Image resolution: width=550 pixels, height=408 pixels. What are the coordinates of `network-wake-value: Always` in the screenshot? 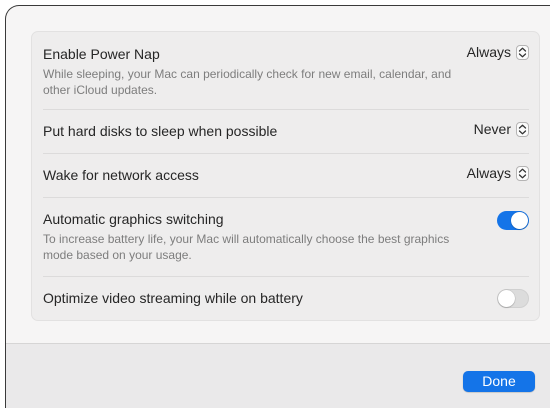 It's located at (488, 173).